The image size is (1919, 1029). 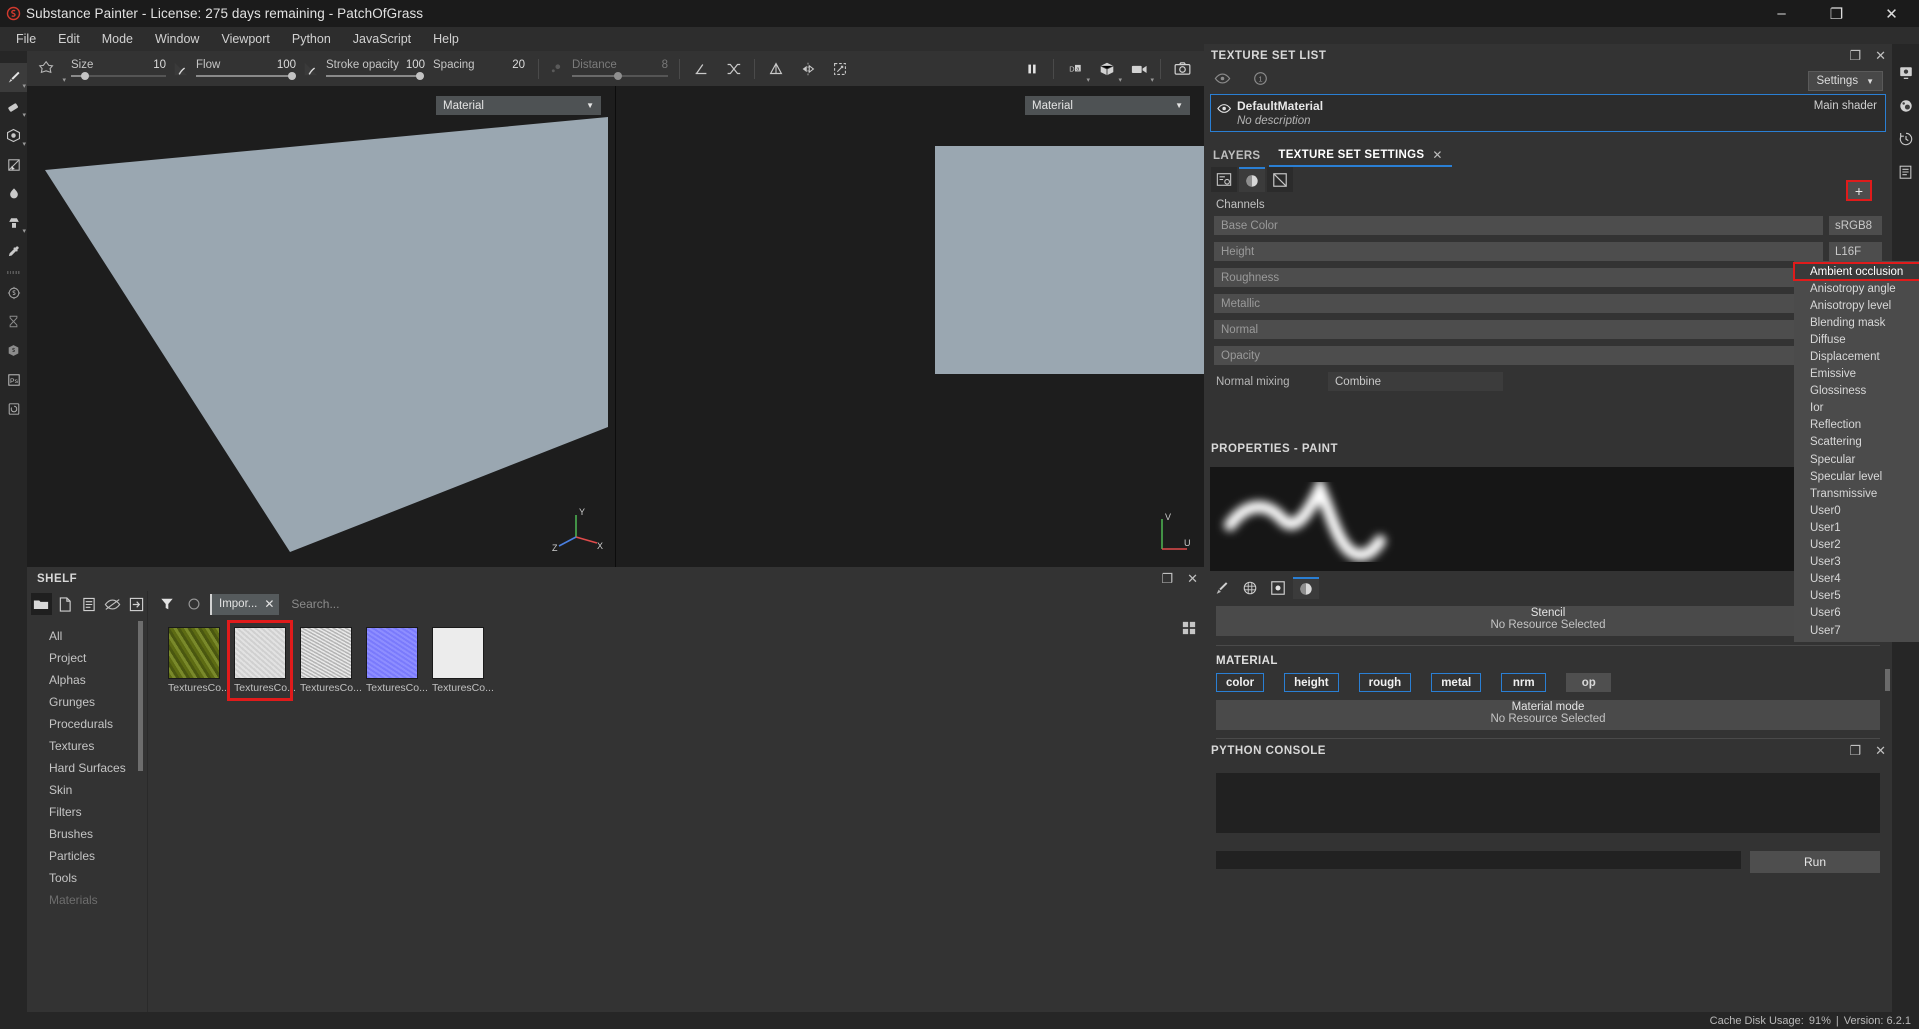 I want to click on menu-edit: Edit, so click(x=69, y=39).